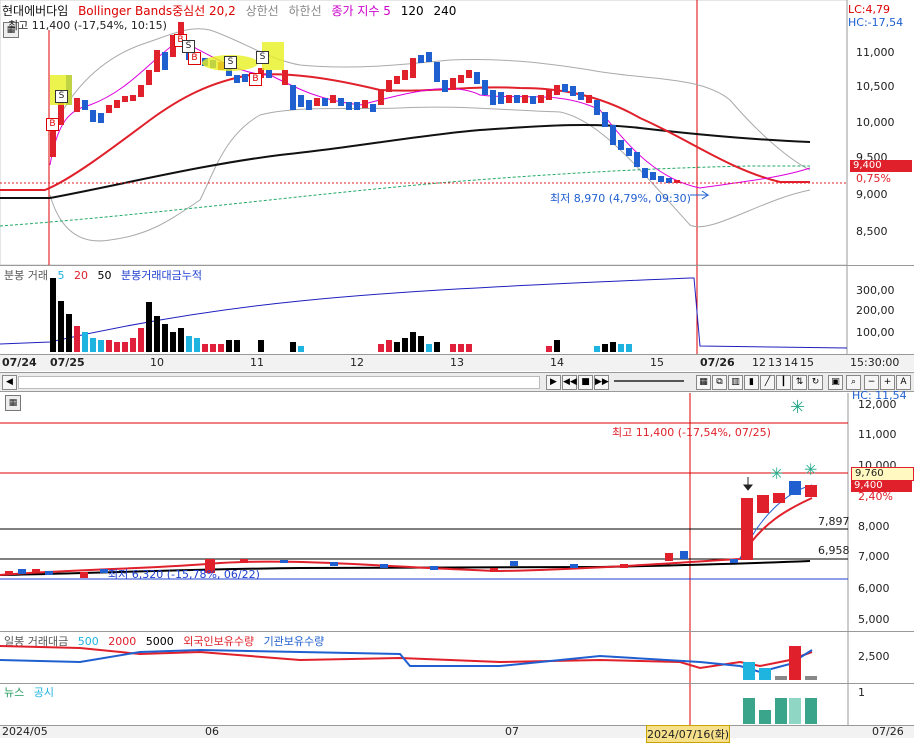 The image size is (914, 743). Describe the element at coordinates (557, 362) in the screenshot. I see `x-14: 14` at that location.